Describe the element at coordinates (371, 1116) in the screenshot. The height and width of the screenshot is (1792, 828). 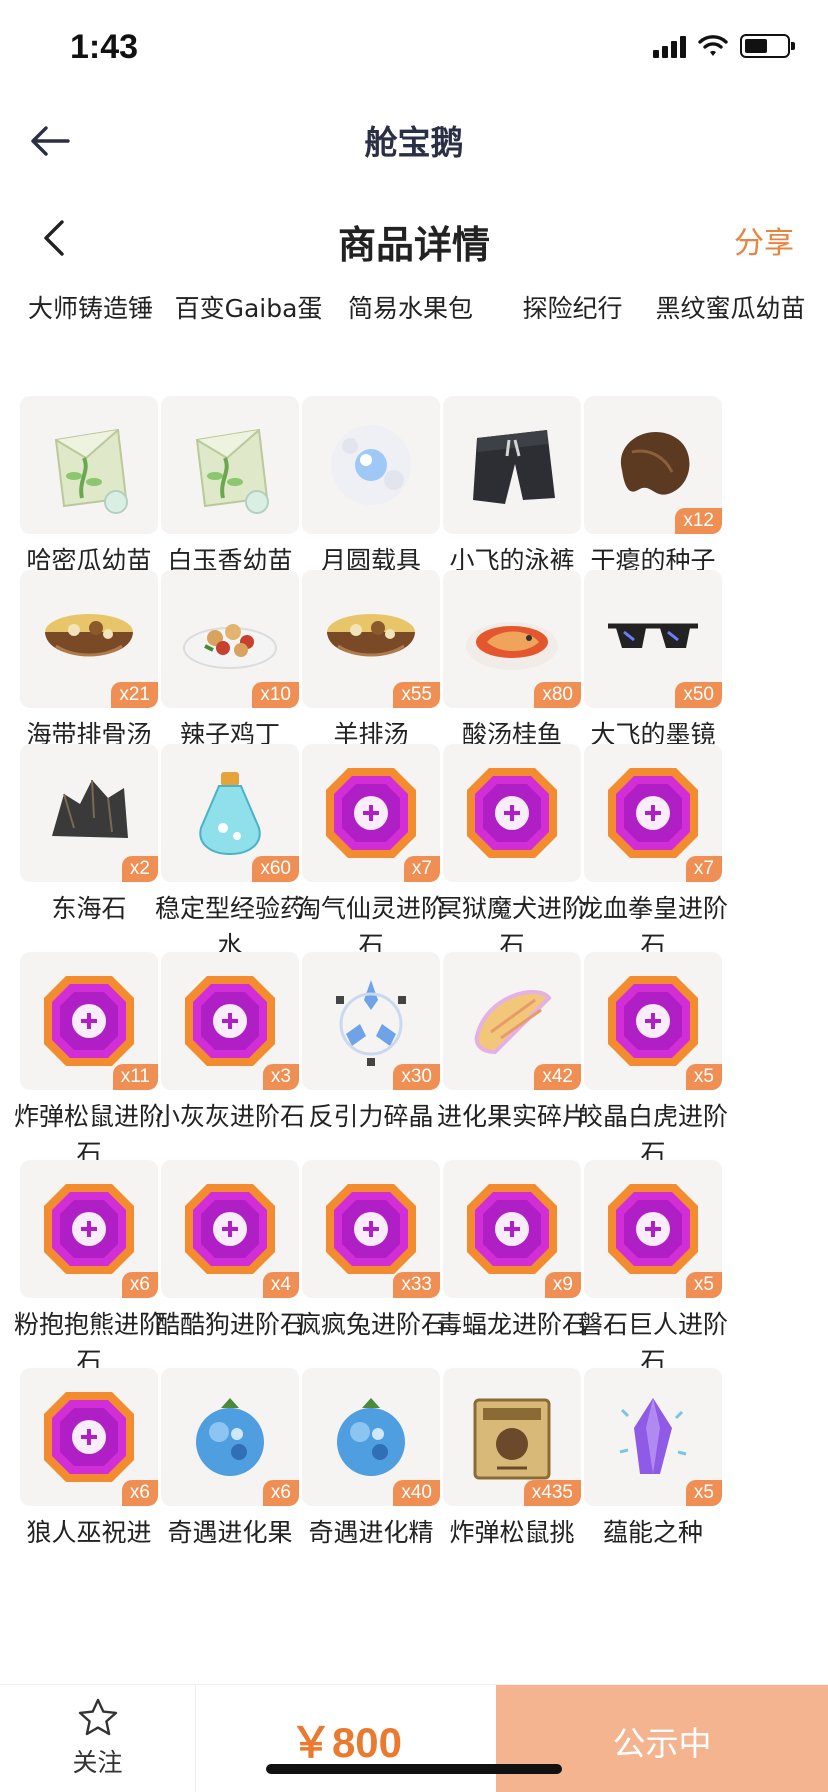
I see `item-name: 反引力碎晶` at that location.